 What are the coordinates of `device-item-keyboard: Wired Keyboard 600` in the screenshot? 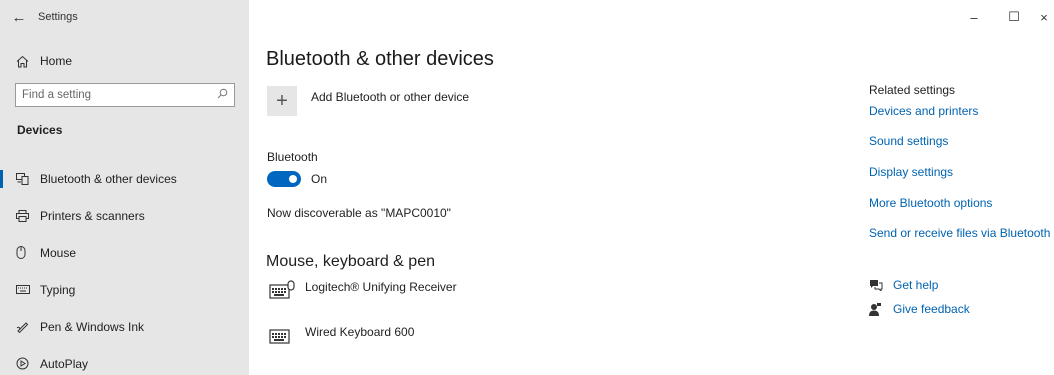 It's located at (341, 335).